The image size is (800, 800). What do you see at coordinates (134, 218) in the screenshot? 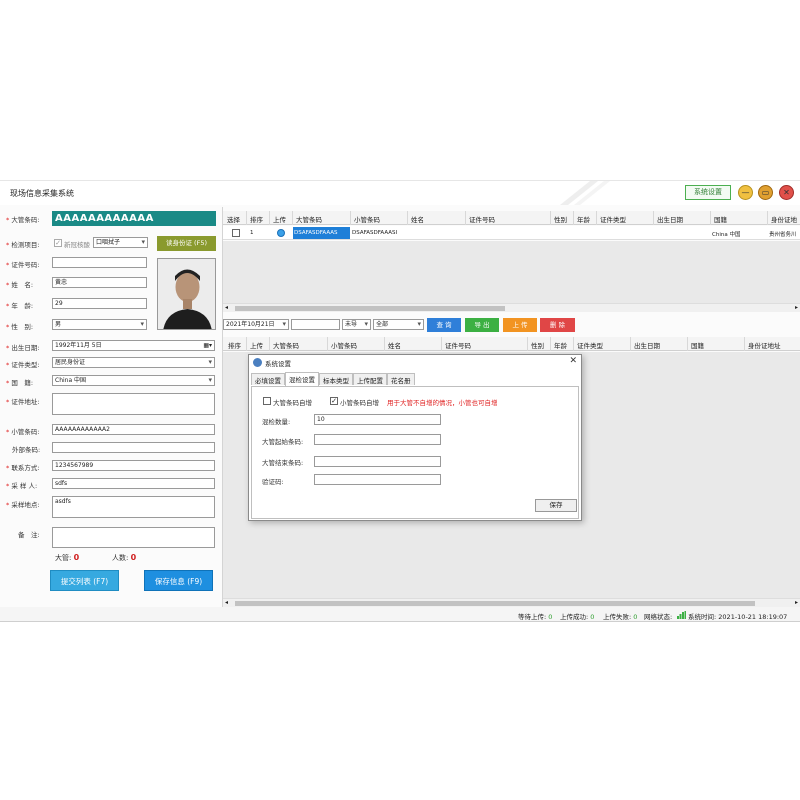
I see `big-barcode-input: AAAAAAAAAAAA` at bounding box center [134, 218].